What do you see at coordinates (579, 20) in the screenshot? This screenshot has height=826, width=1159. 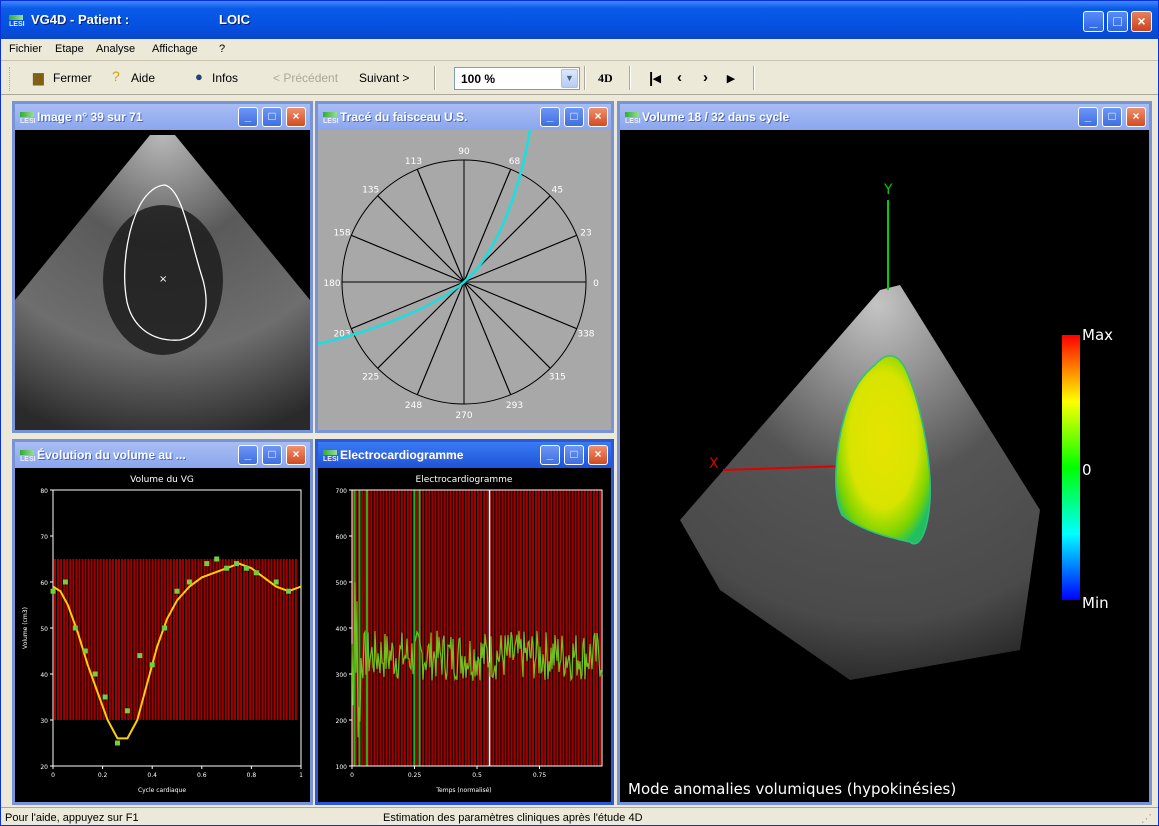 I see `title-bar: LESI VG4D - Patient : LOIC _ □ ×` at bounding box center [579, 20].